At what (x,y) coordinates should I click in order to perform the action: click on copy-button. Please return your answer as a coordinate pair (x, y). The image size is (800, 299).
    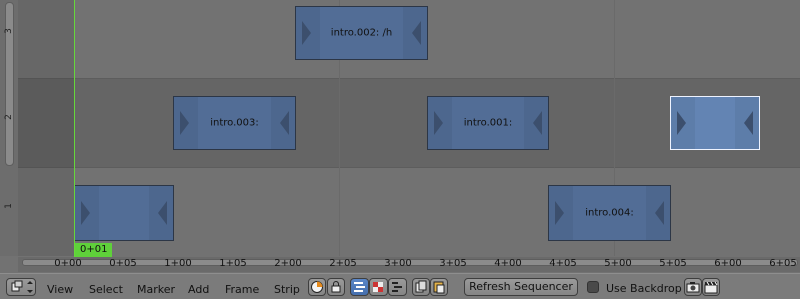
    Looking at the image, I should click on (421, 287).